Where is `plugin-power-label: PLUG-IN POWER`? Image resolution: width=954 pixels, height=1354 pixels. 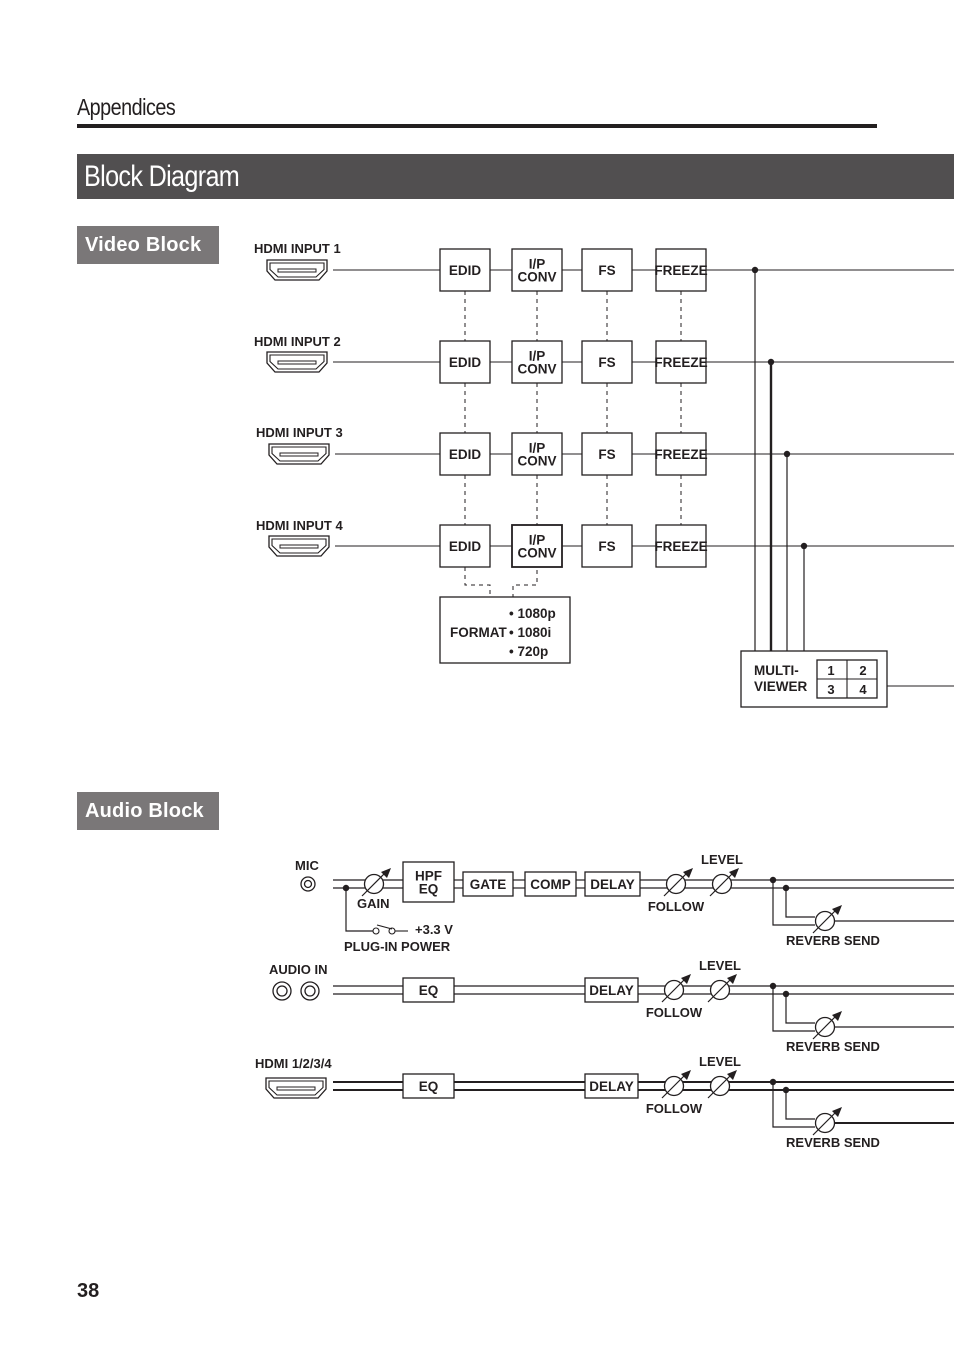 plugin-power-label: PLUG-IN POWER is located at coordinates (397, 946).